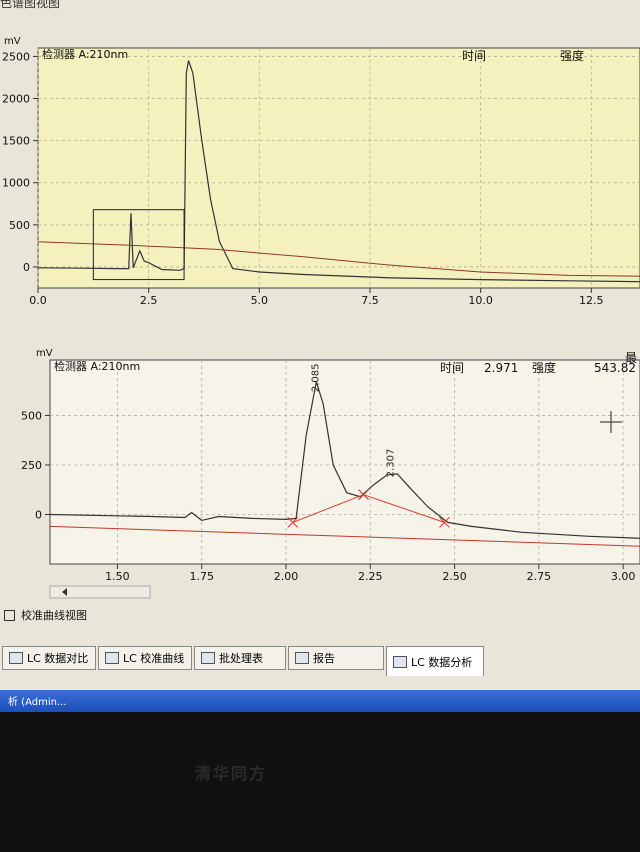  Describe the element at coordinates (58, 658) in the screenshot. I see `tab-label: LC 数据对比` at that location.